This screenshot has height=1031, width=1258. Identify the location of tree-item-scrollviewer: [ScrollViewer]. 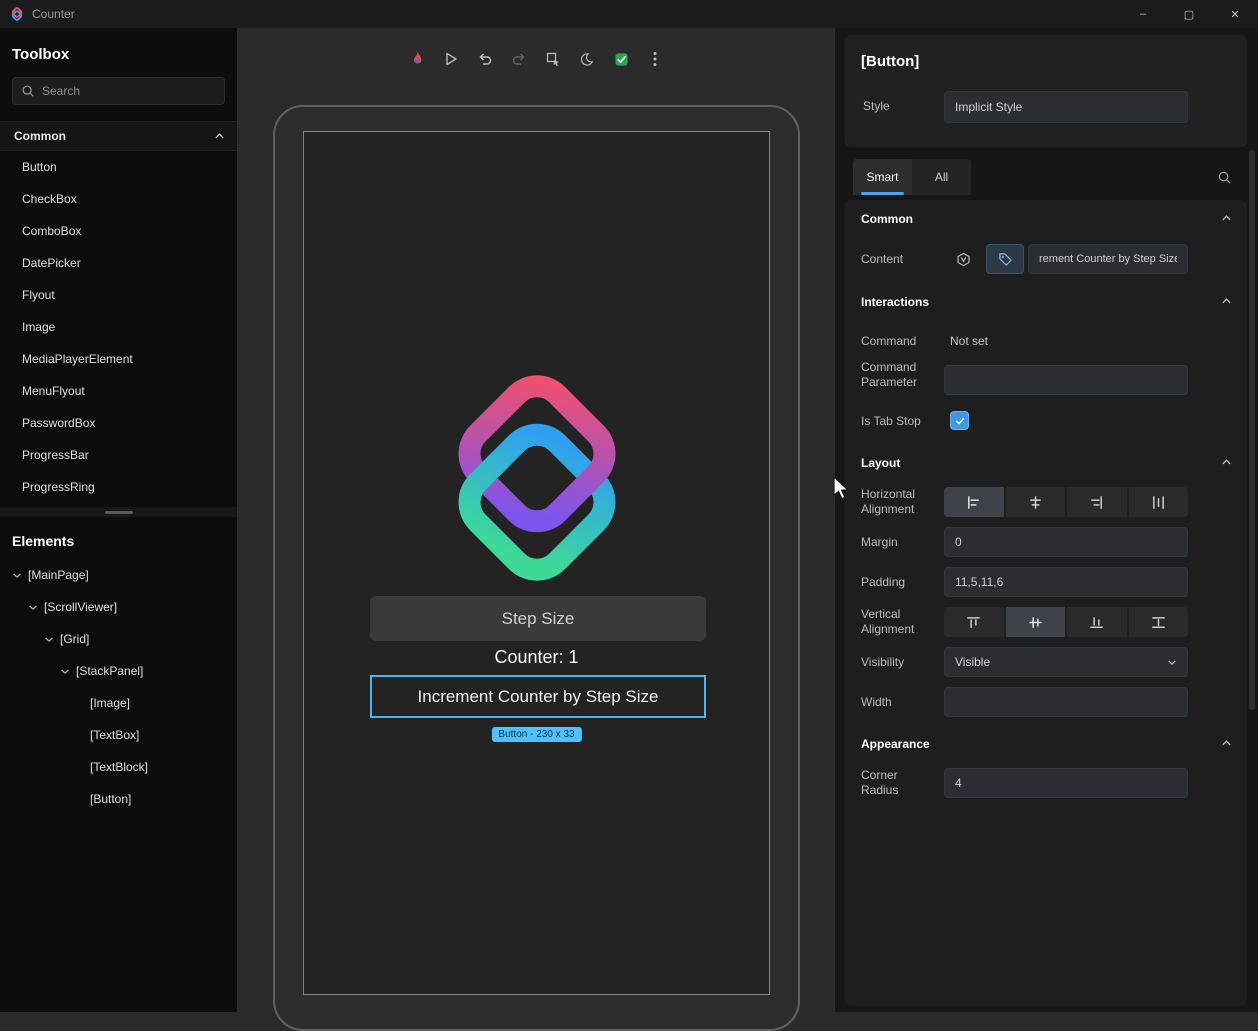
(118, 607).